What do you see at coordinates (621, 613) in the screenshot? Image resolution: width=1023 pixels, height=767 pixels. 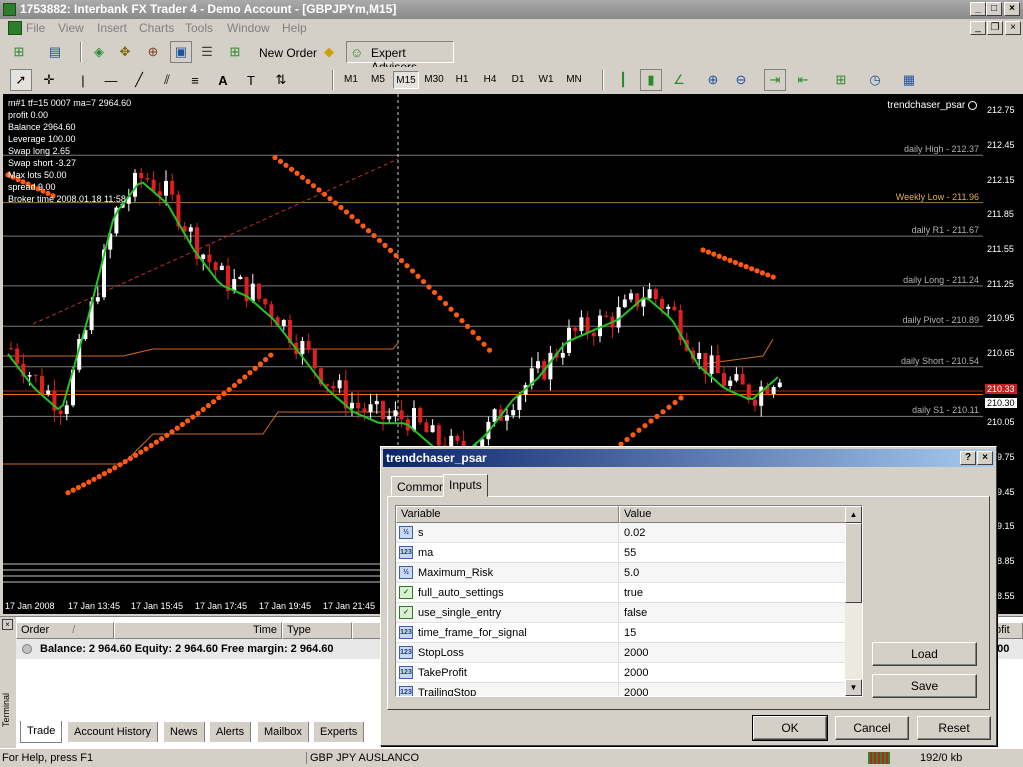 I see `input-row-use-single-entry: ✓ use_single_entry false` at bounding box center [621, 613].